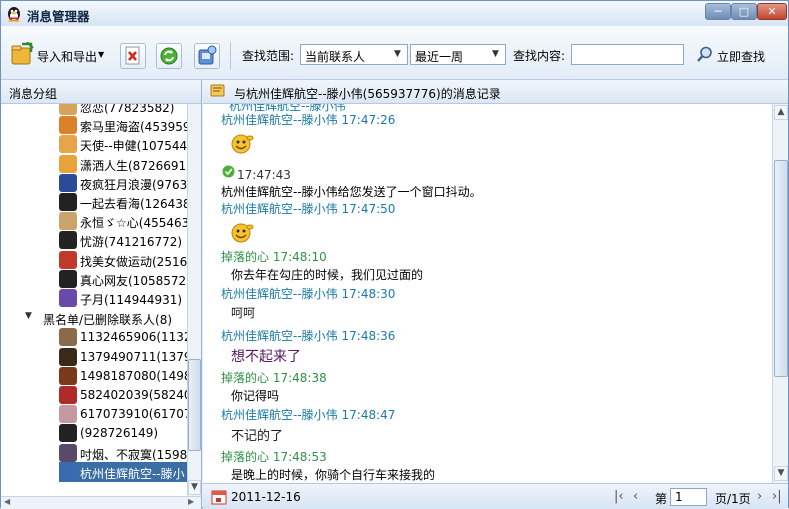 This screenshot has height=509, width=789. I want to click on chat-history-icon, so click(217, 90).